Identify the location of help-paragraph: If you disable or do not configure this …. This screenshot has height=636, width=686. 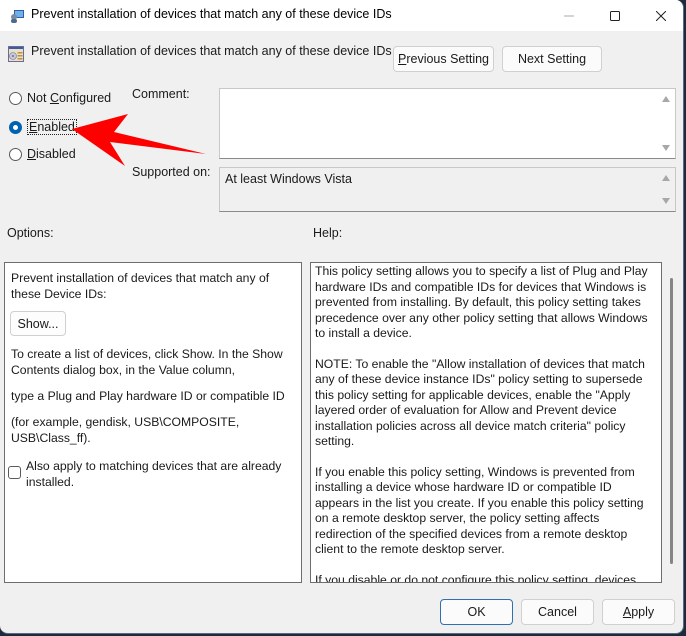
(476, 577).